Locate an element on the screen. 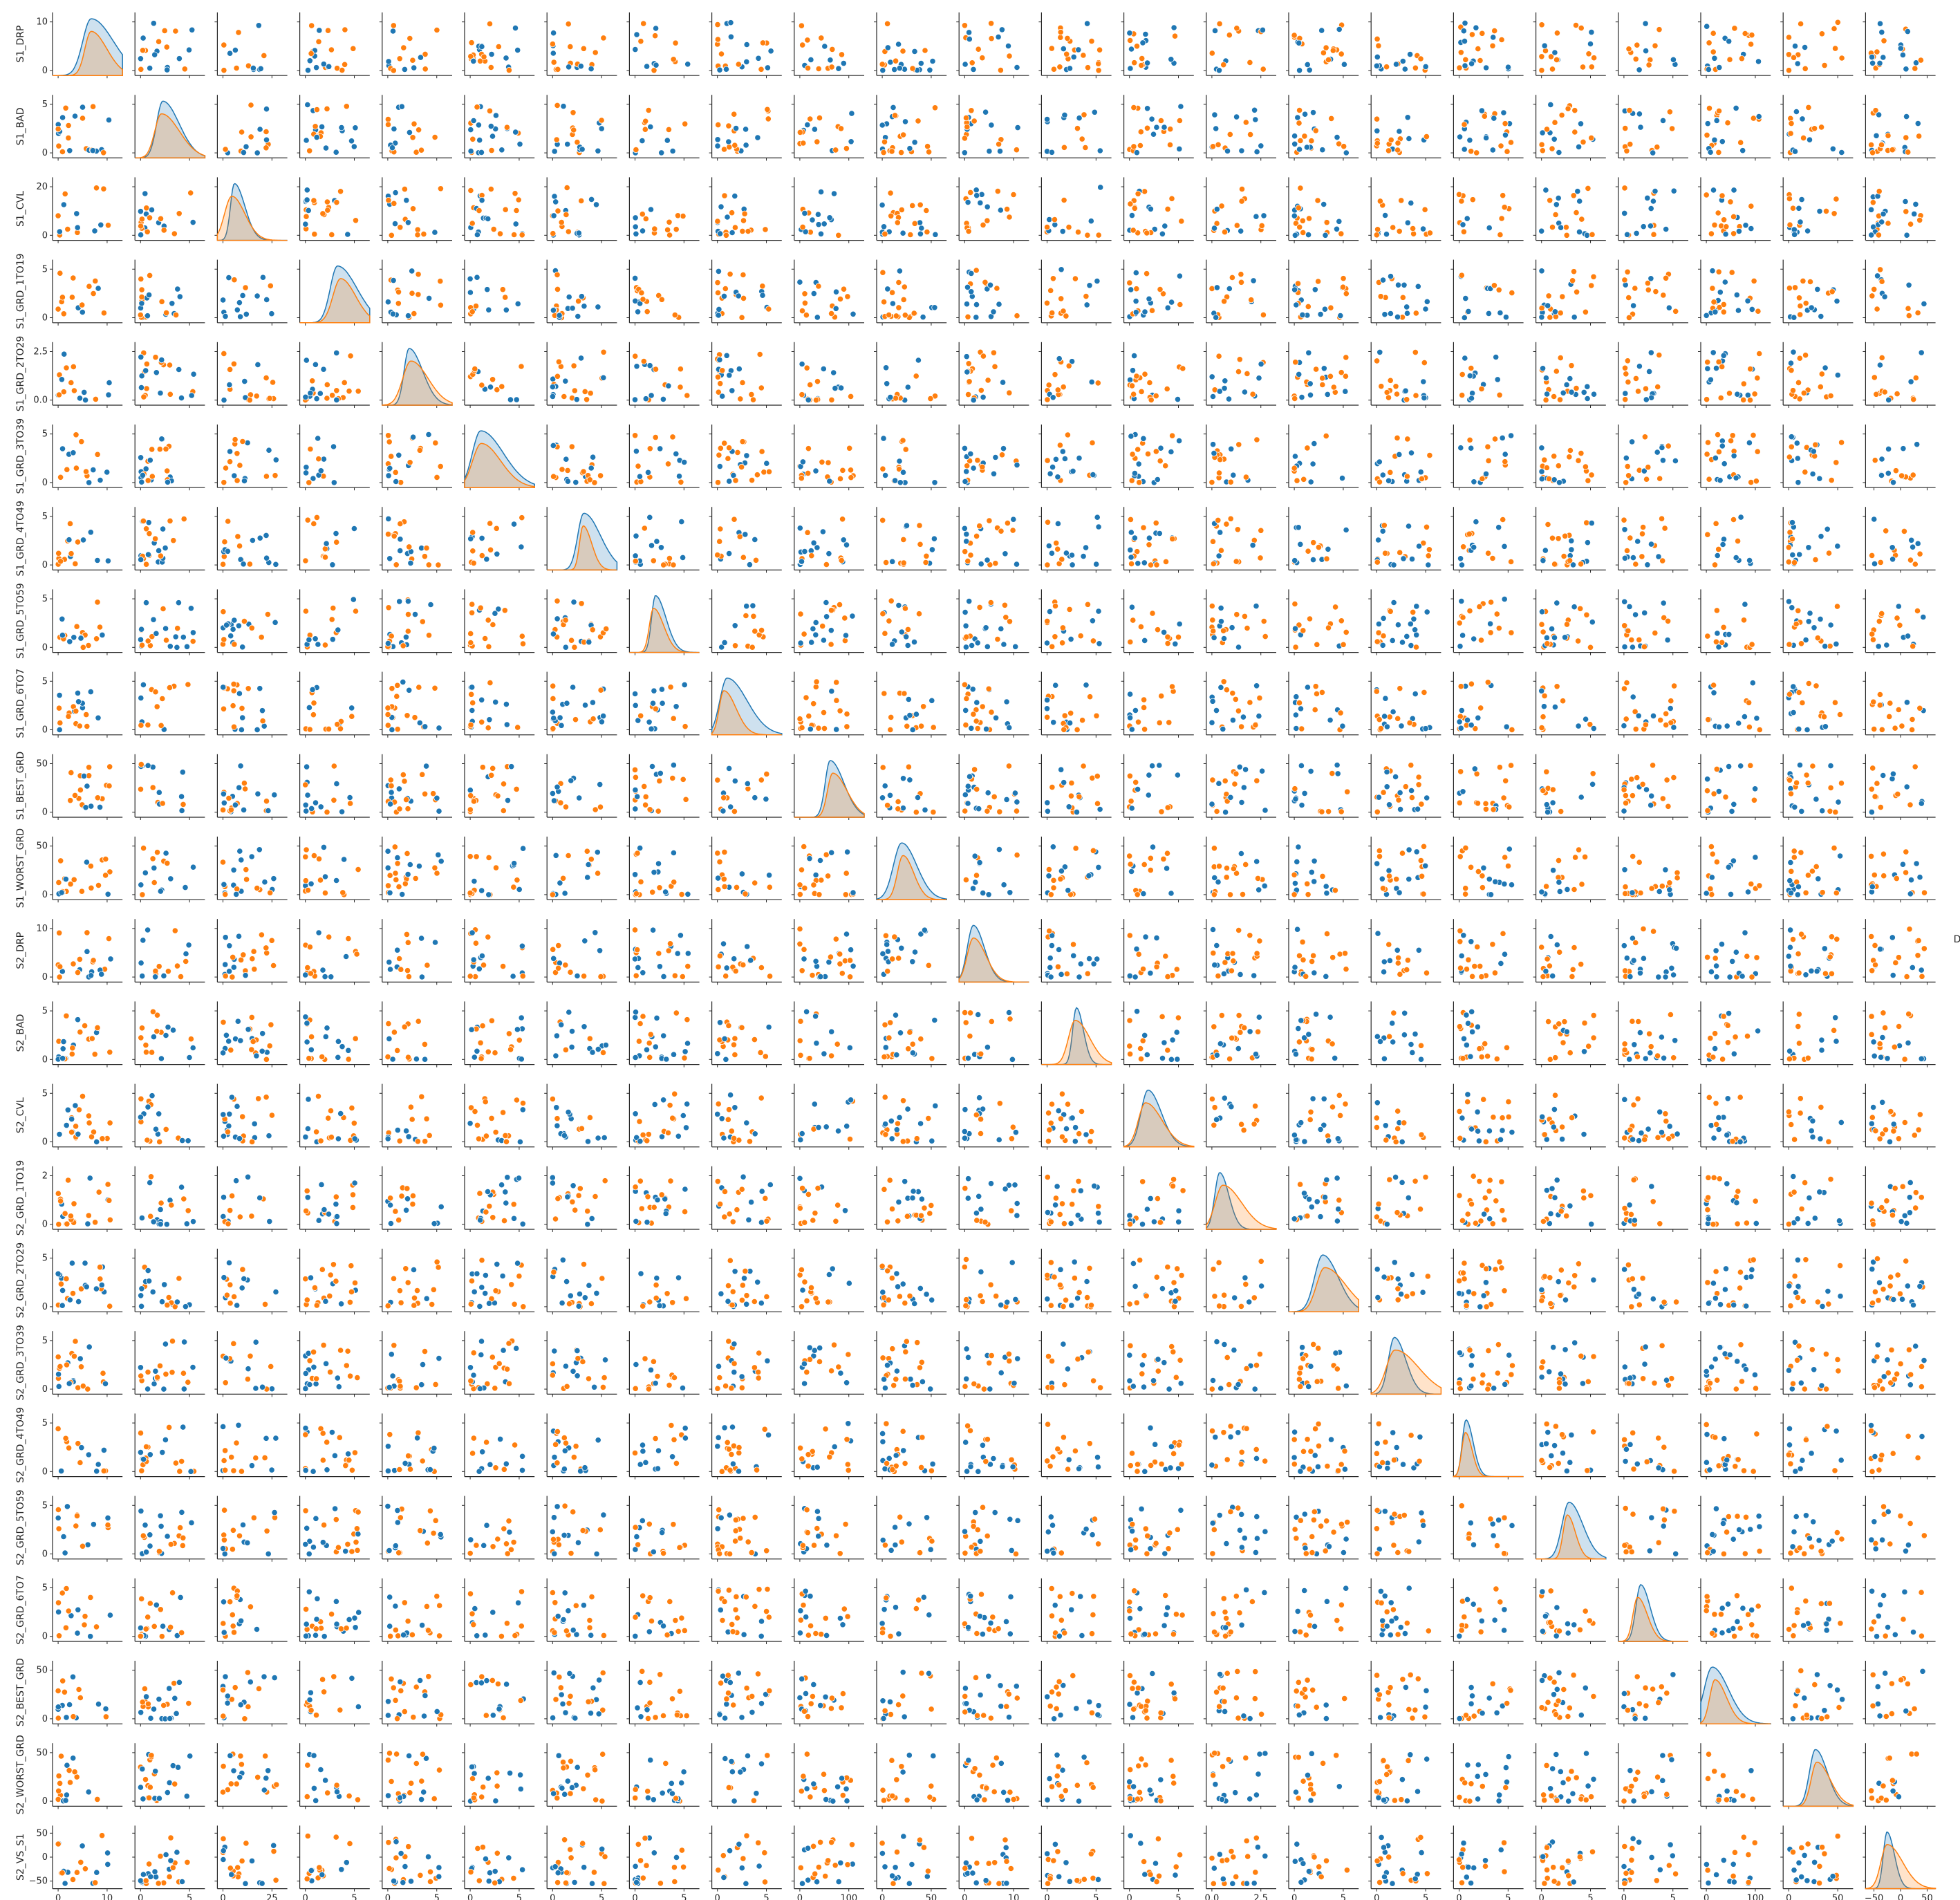 This screenshot has width=1960, height=1900. panel-S1_GRD_2TO29-vs-S2_DRP is located at coordinates (992, 375).